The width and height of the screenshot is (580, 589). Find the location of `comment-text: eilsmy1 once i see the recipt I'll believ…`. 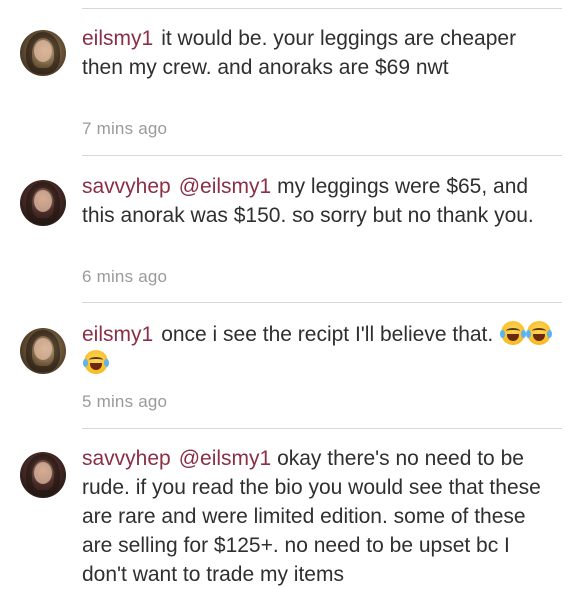

comment-text: eilsmy1 once i see the recipt I'll believ… is located at coordinates (317, 349).